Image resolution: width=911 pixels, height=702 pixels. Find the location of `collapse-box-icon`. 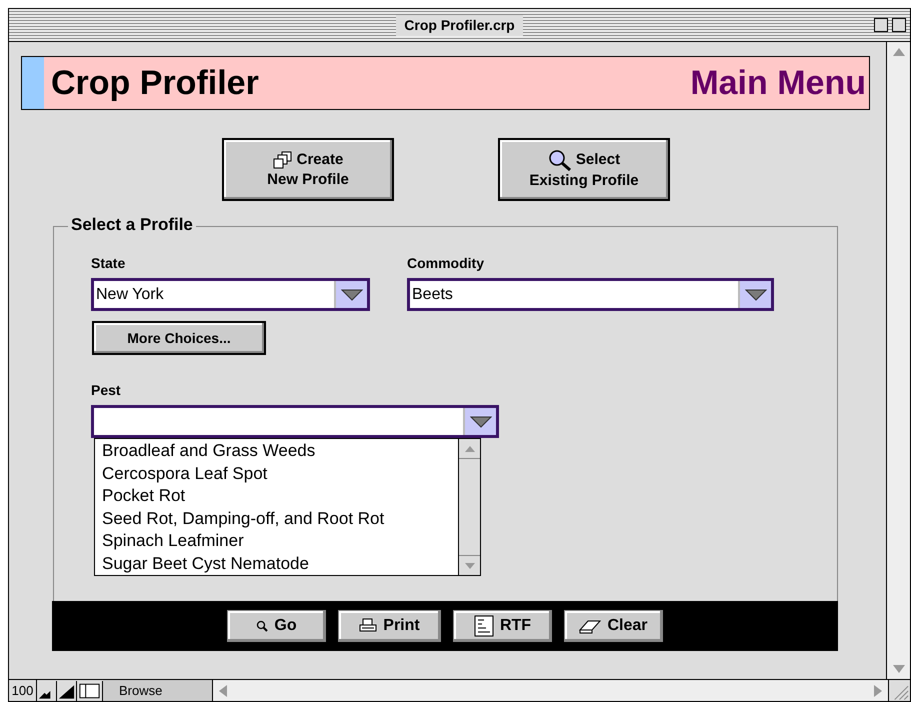

collapse-box-icon is located at coordinates (899, 25).